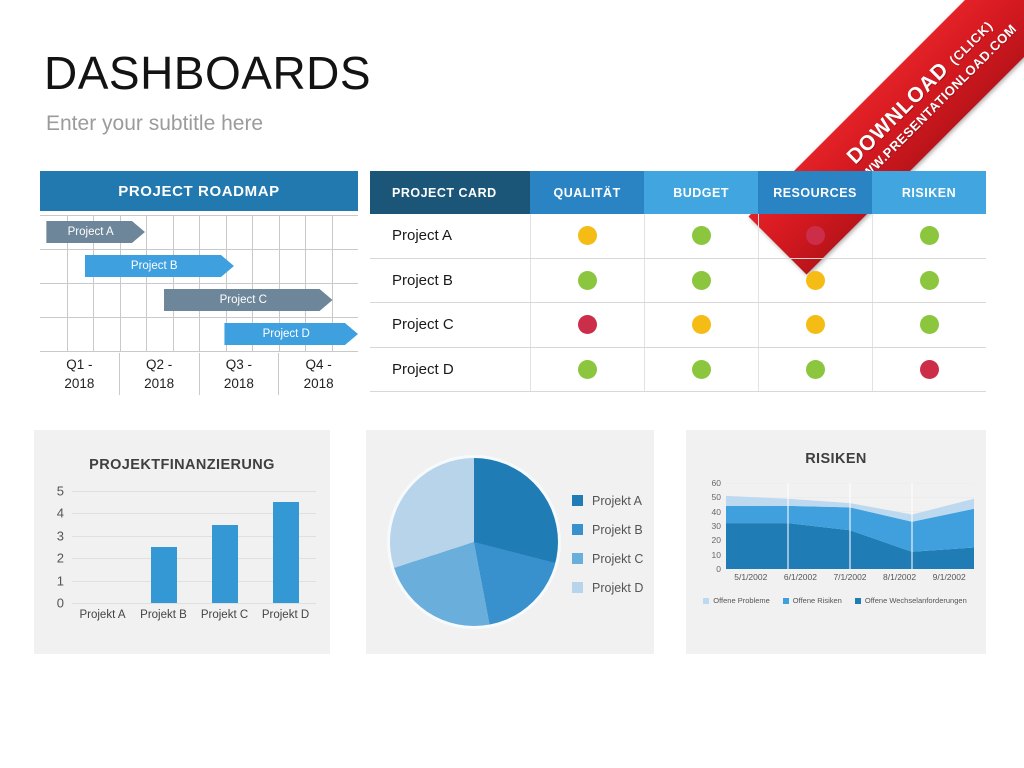 The image size is (1024, 768). Describe the element at coordinates (158, 374) in the screenshot. I see `gantt-quarter-label: Q2 - 2018` at that location.